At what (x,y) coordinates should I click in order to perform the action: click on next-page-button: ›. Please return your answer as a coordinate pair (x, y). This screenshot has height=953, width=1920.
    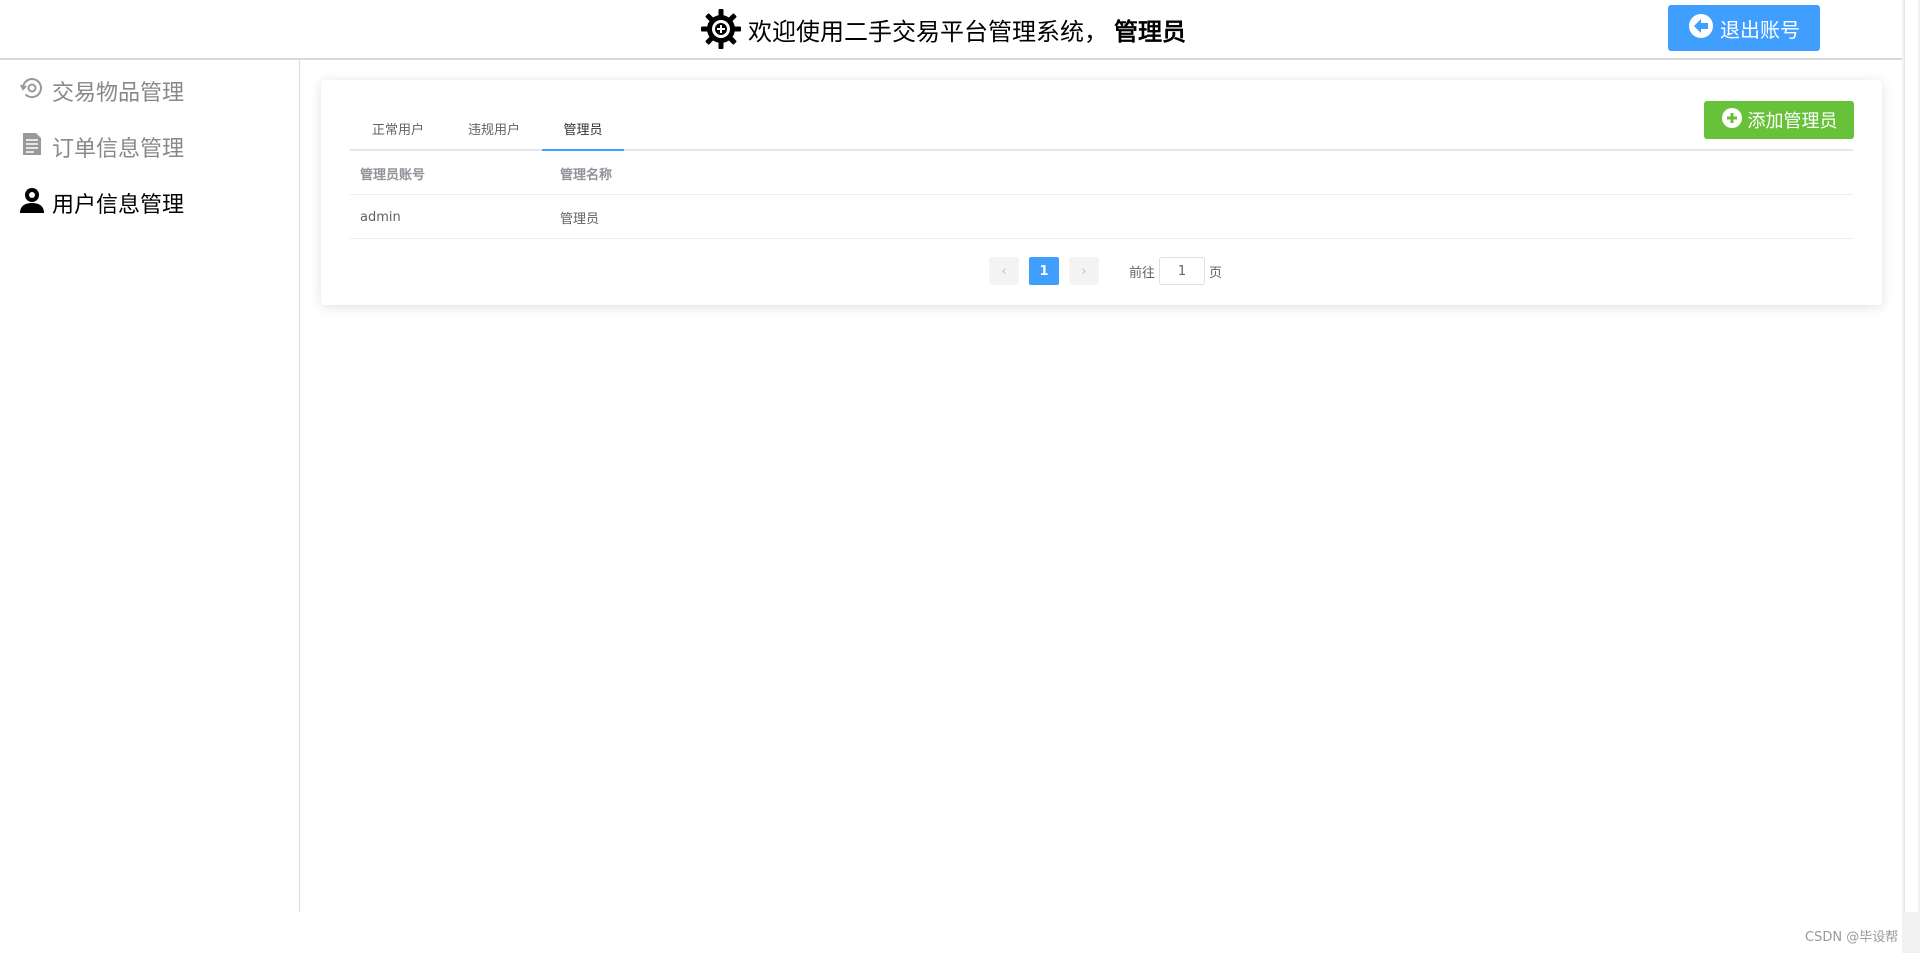
    Looking at the image, I should click on (1084, 271).